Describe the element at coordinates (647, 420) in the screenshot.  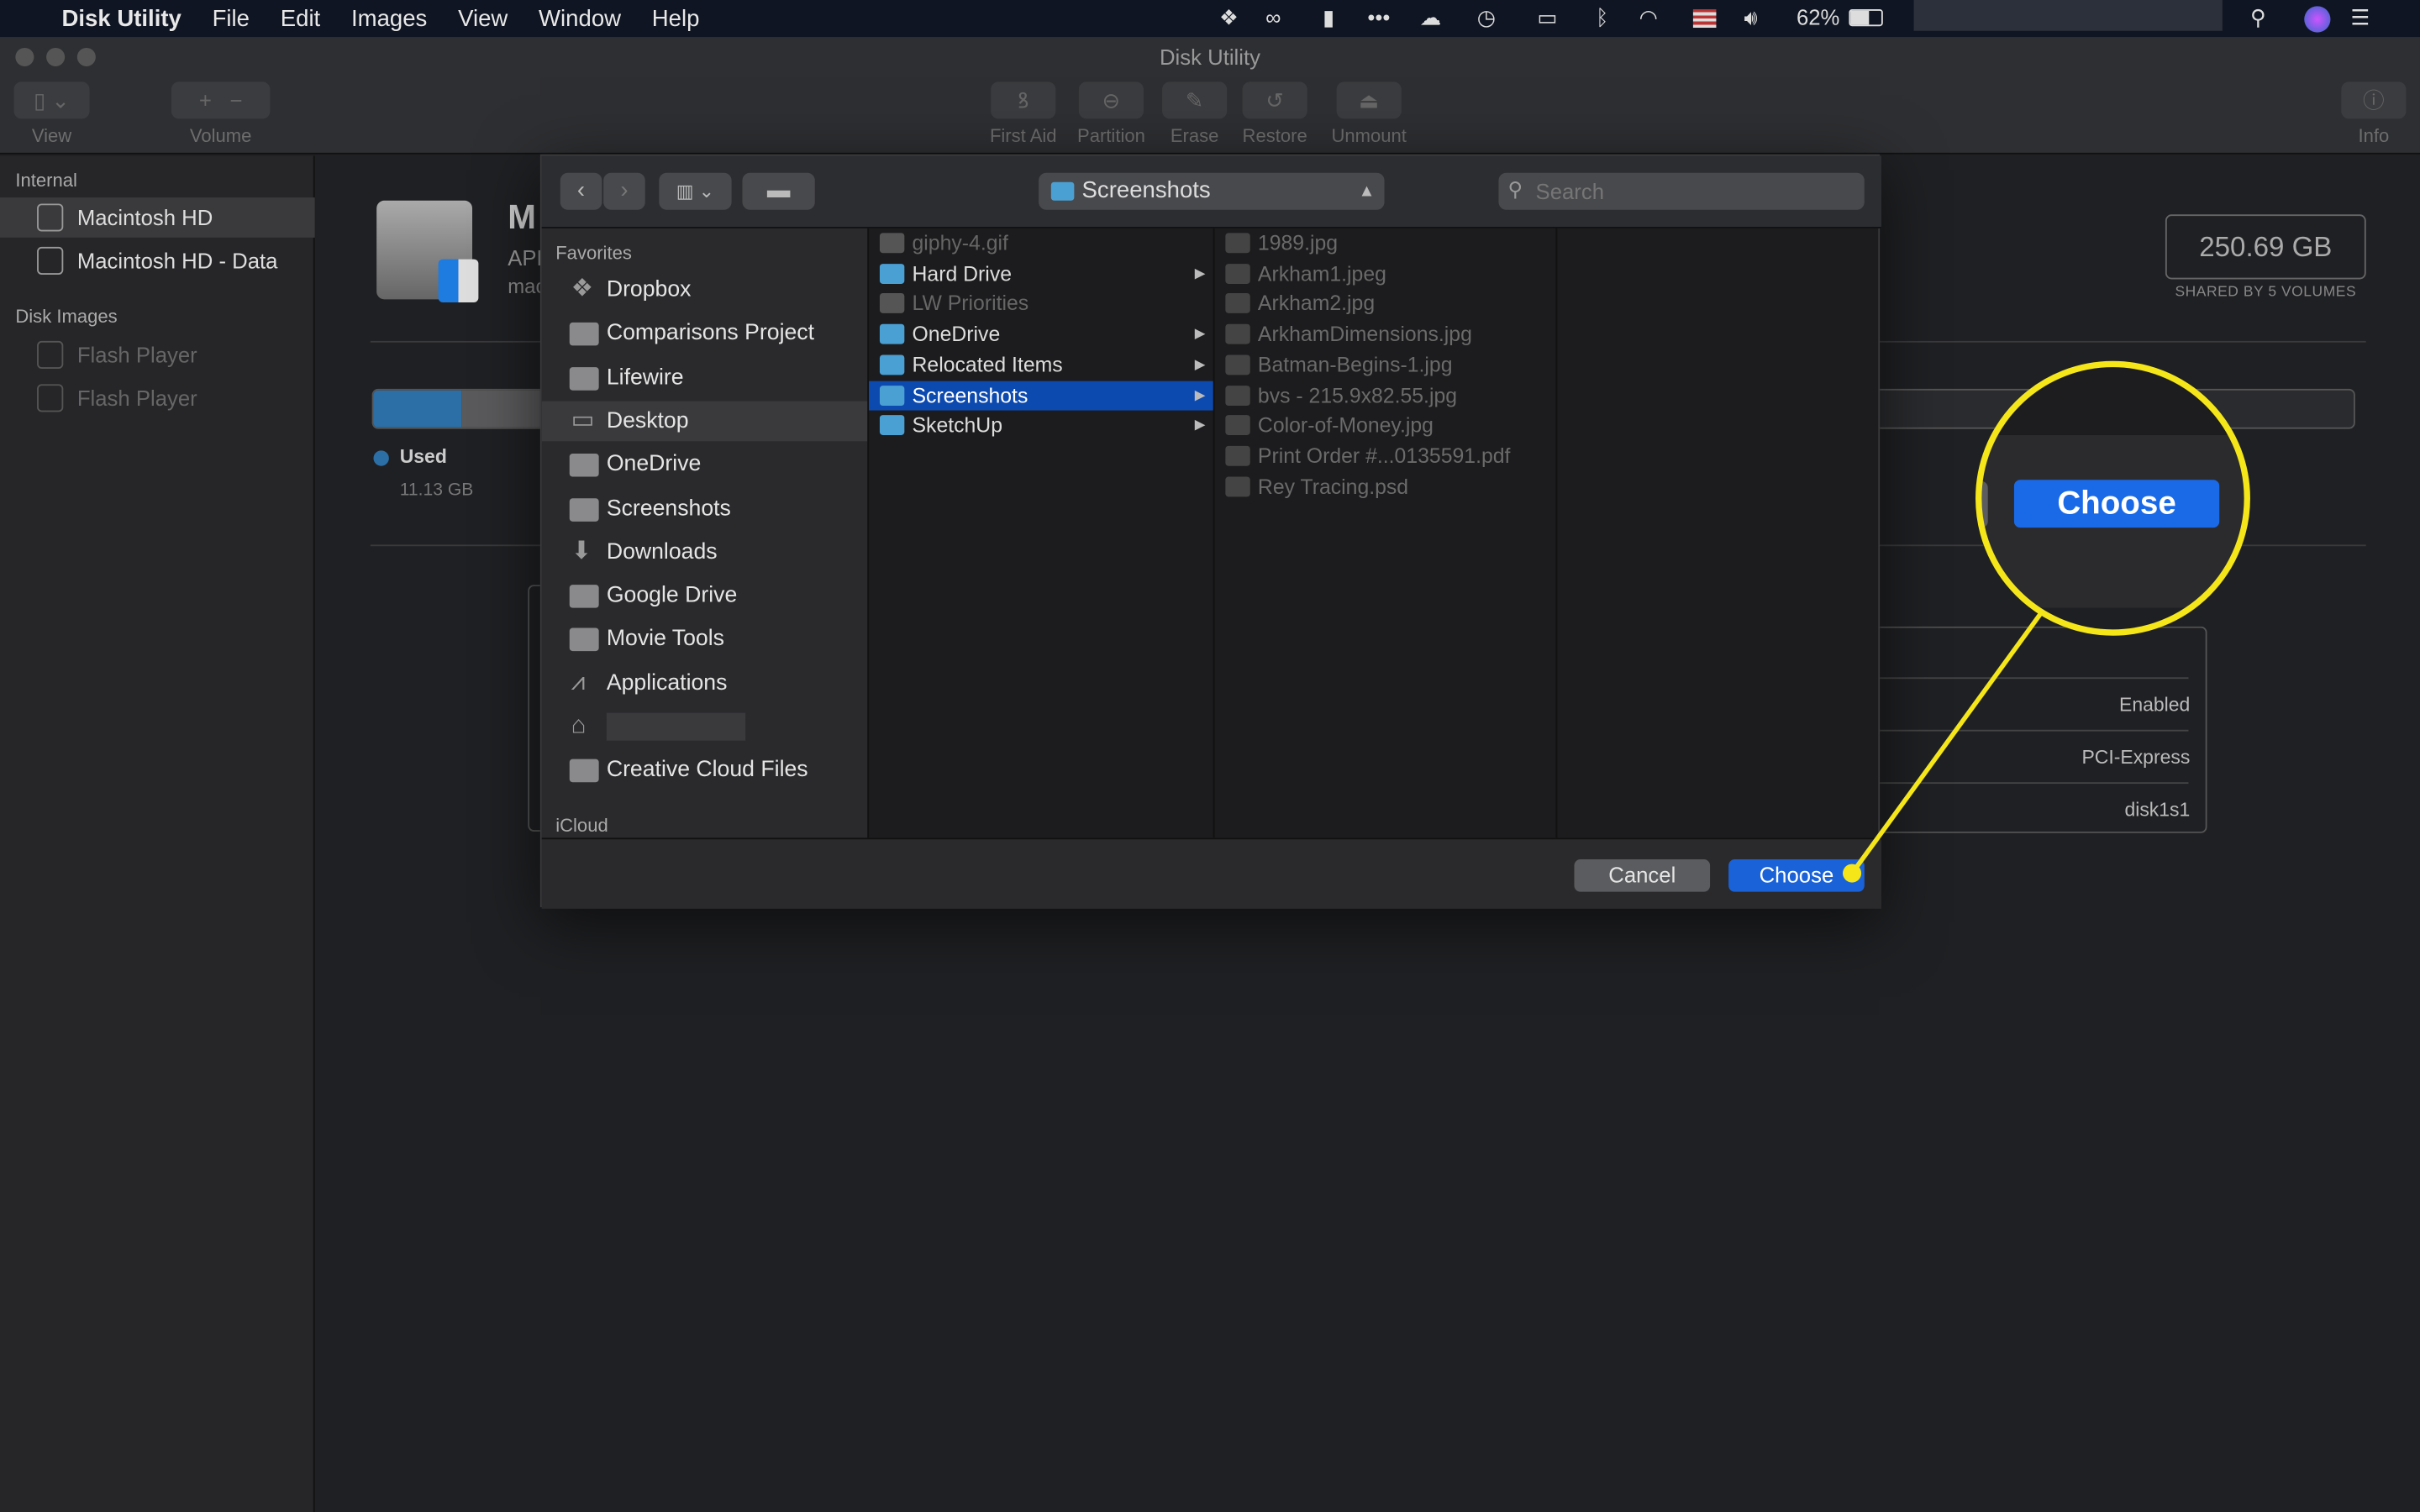
I see `favorite-label: Desktop` at that location.